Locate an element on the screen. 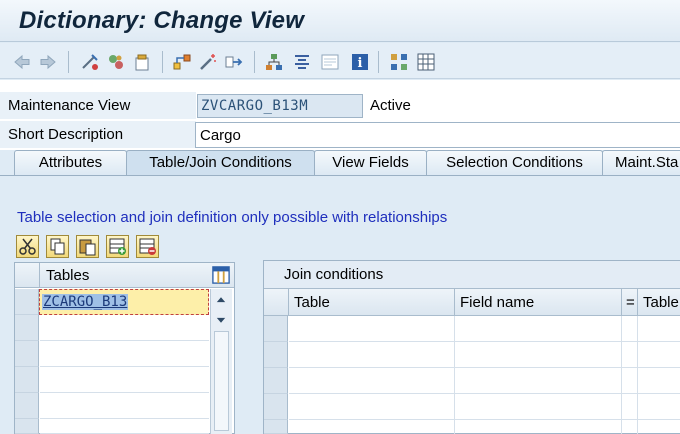 Image resolution: width=680 pixels, height=434 pixels. tab-label: View Fields is located at coordinates (370, 162).